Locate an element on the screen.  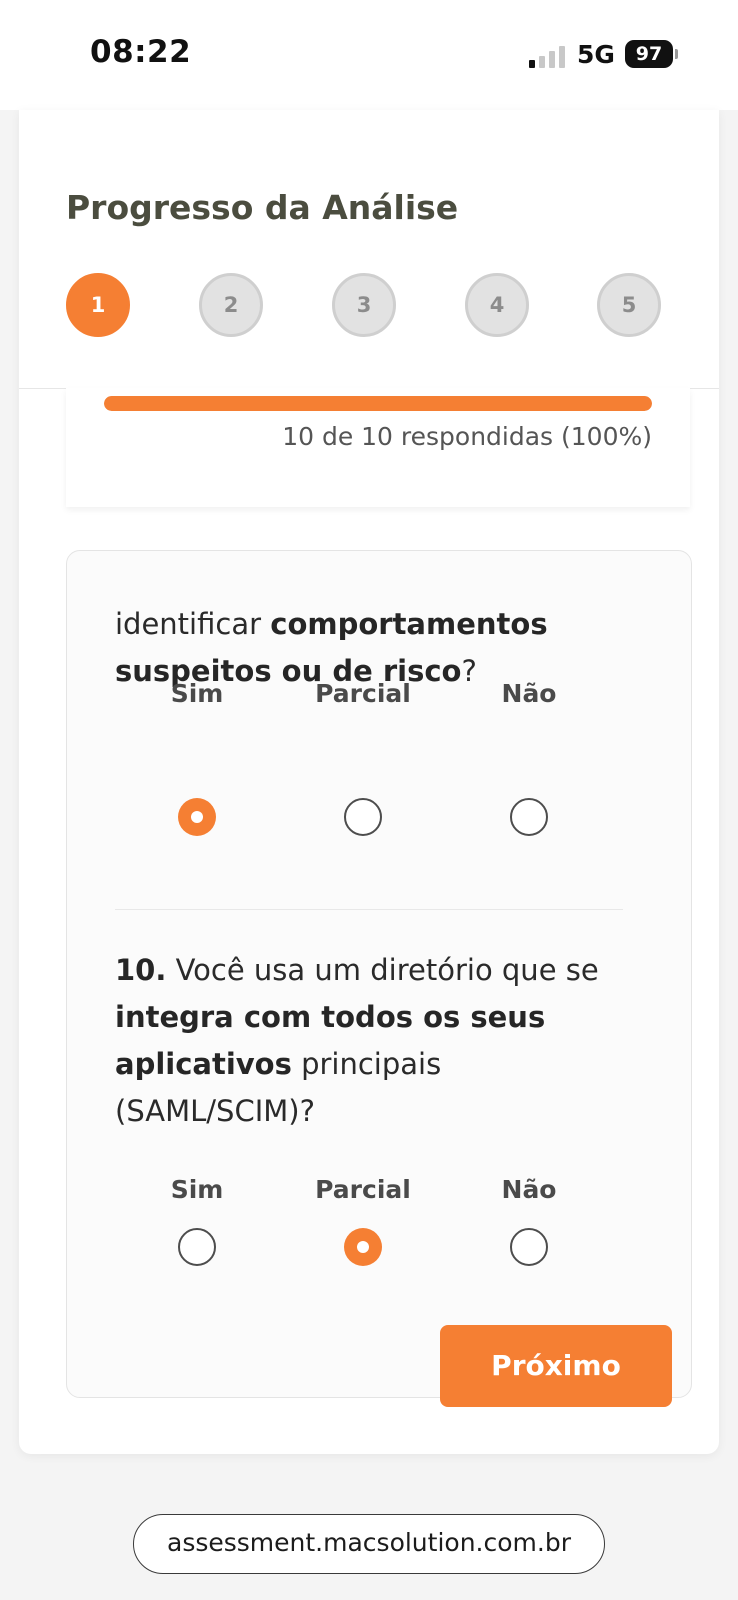
q9-radio-sim is located at coordinates (197, 817).